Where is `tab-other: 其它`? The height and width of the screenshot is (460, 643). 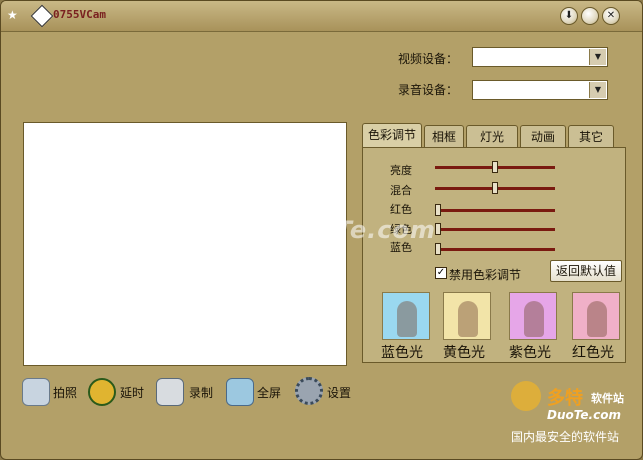 tab-other: 其它 is located at coordinates (591, 136).